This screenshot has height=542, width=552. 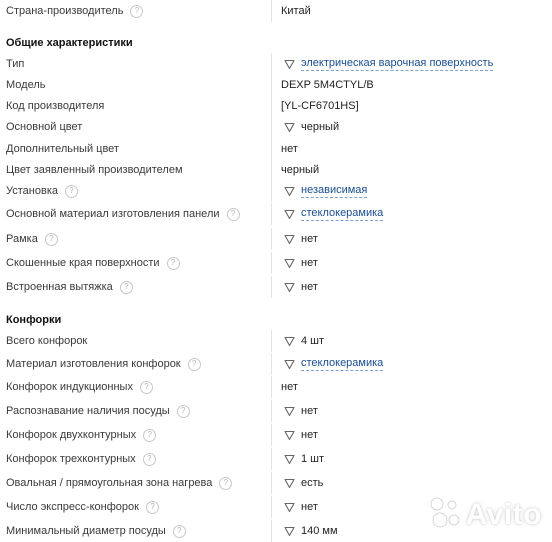 What do you see at coordinates (69, 43) in the screenshot?
I see `section-title-general: Общие характеристики` at bounding box center [69, 43].